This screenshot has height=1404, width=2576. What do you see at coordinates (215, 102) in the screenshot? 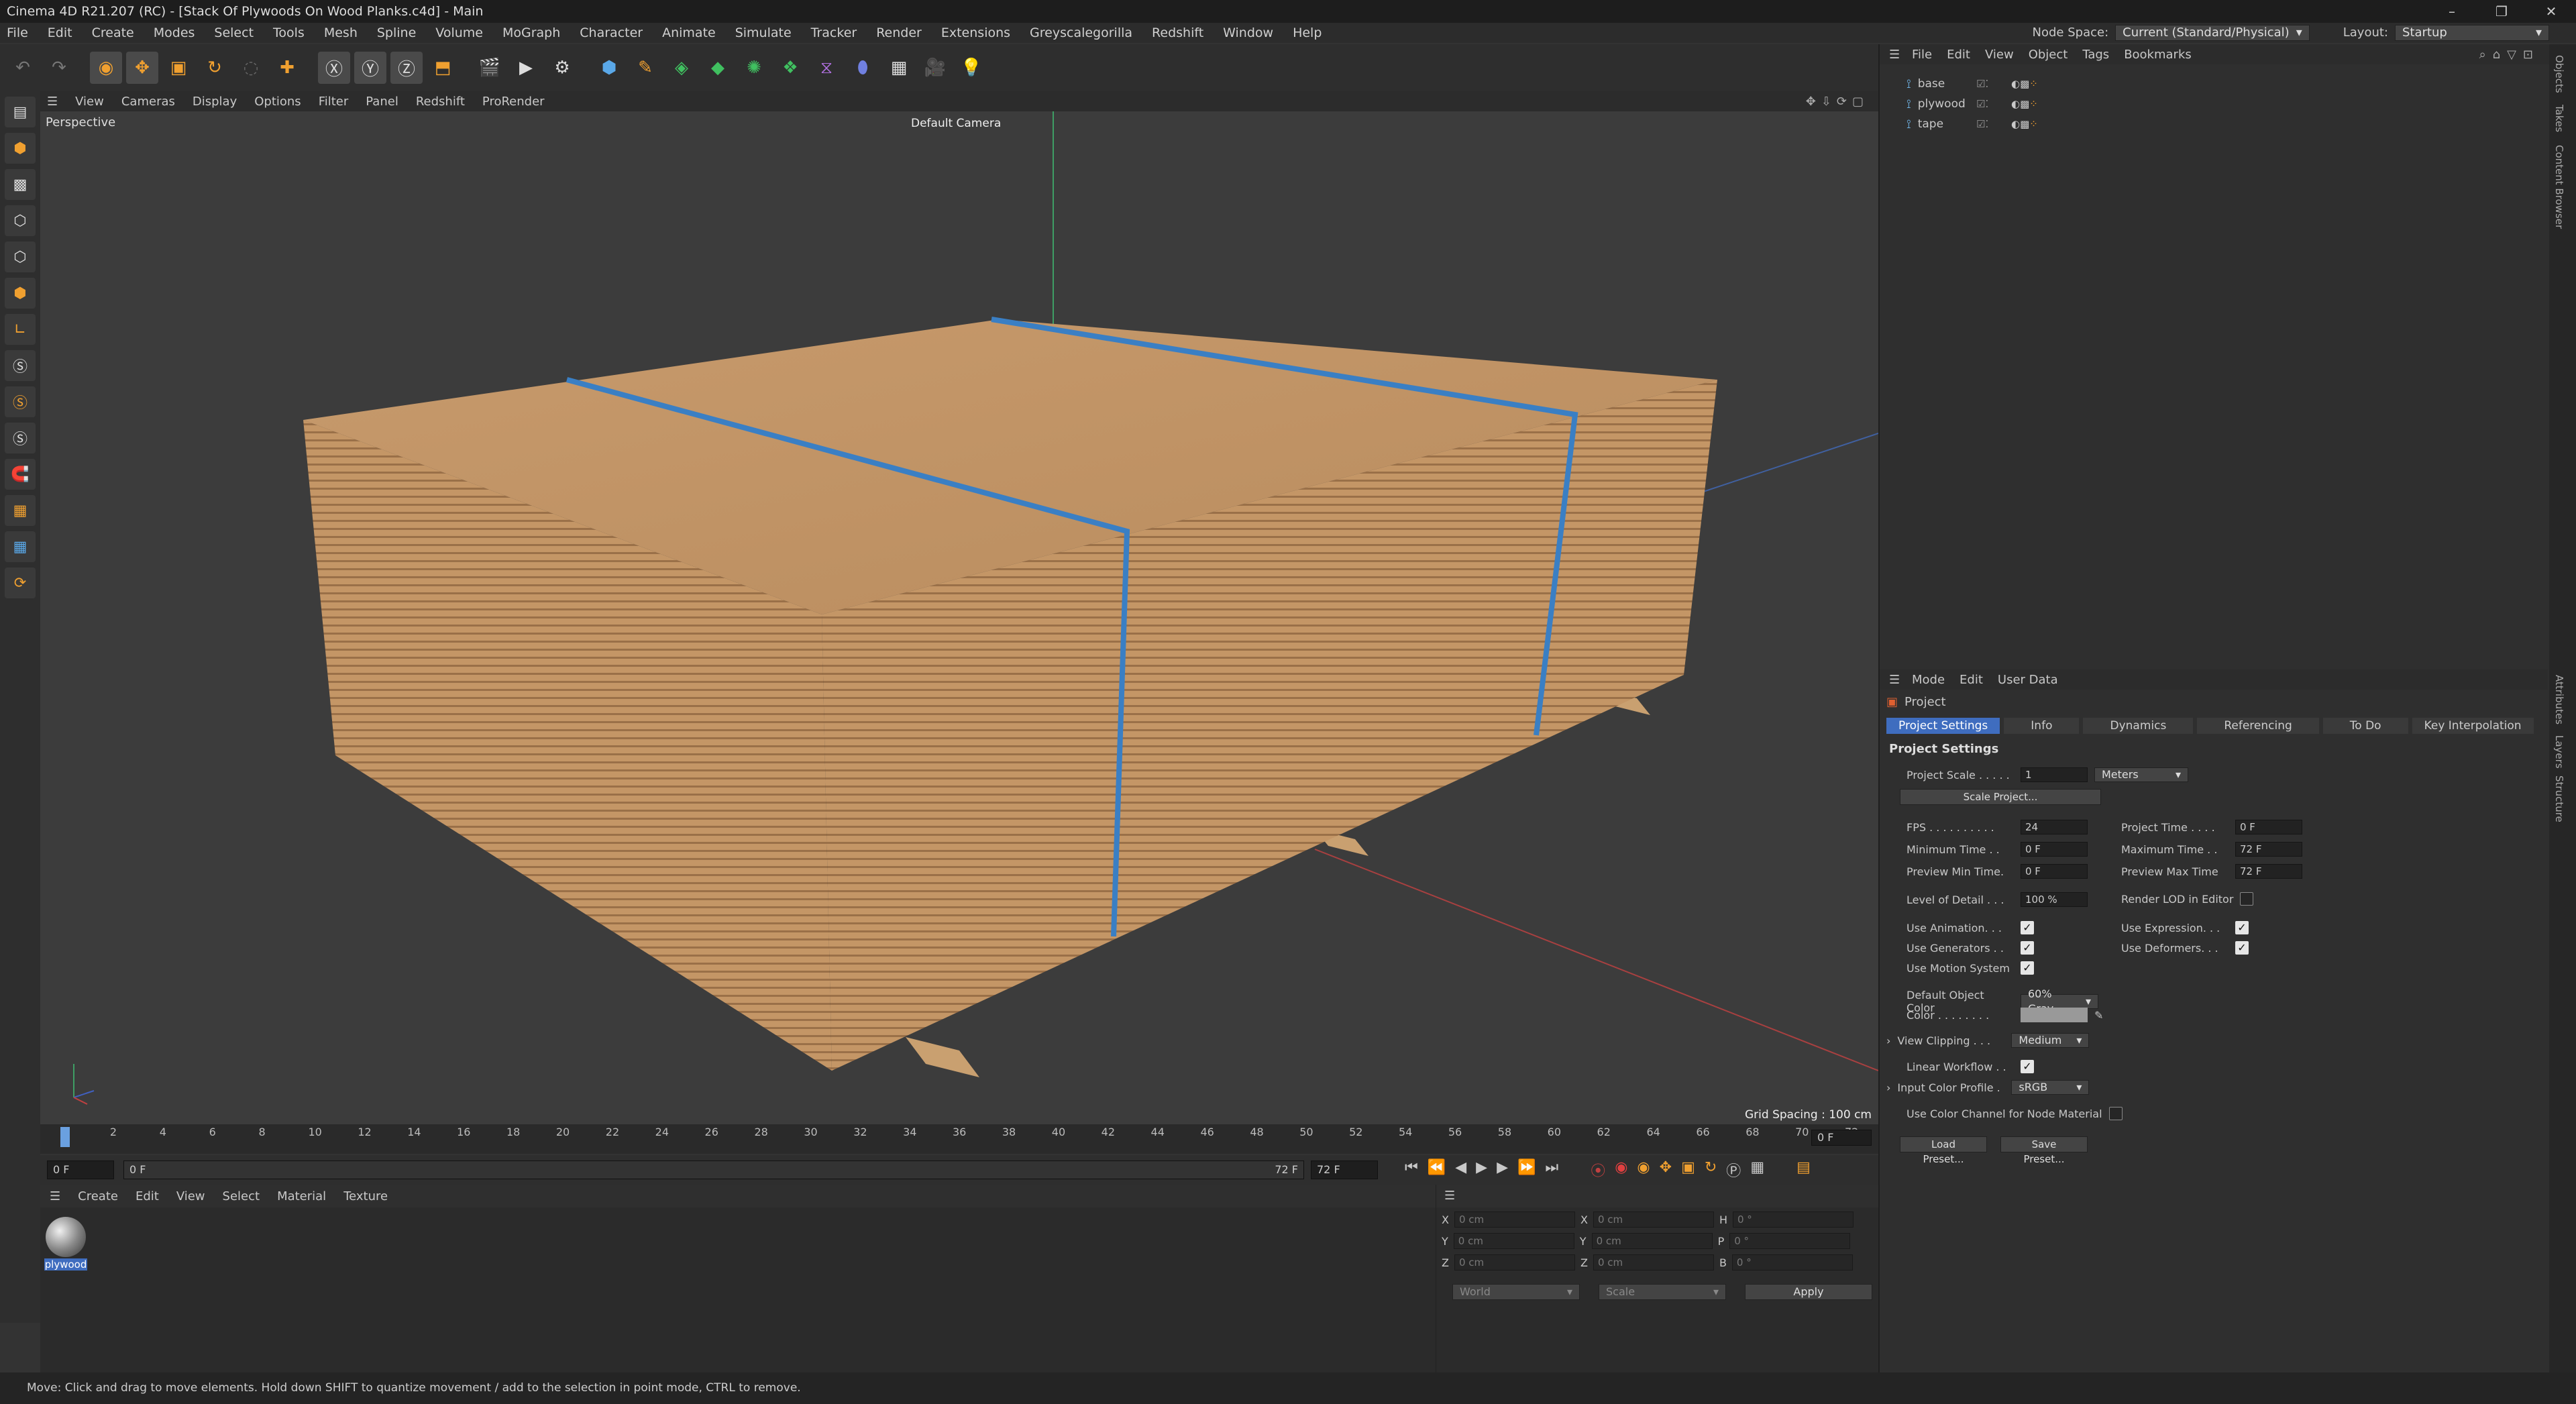
I see `vp-menu-display: Display` at bounding box center [215, 102].